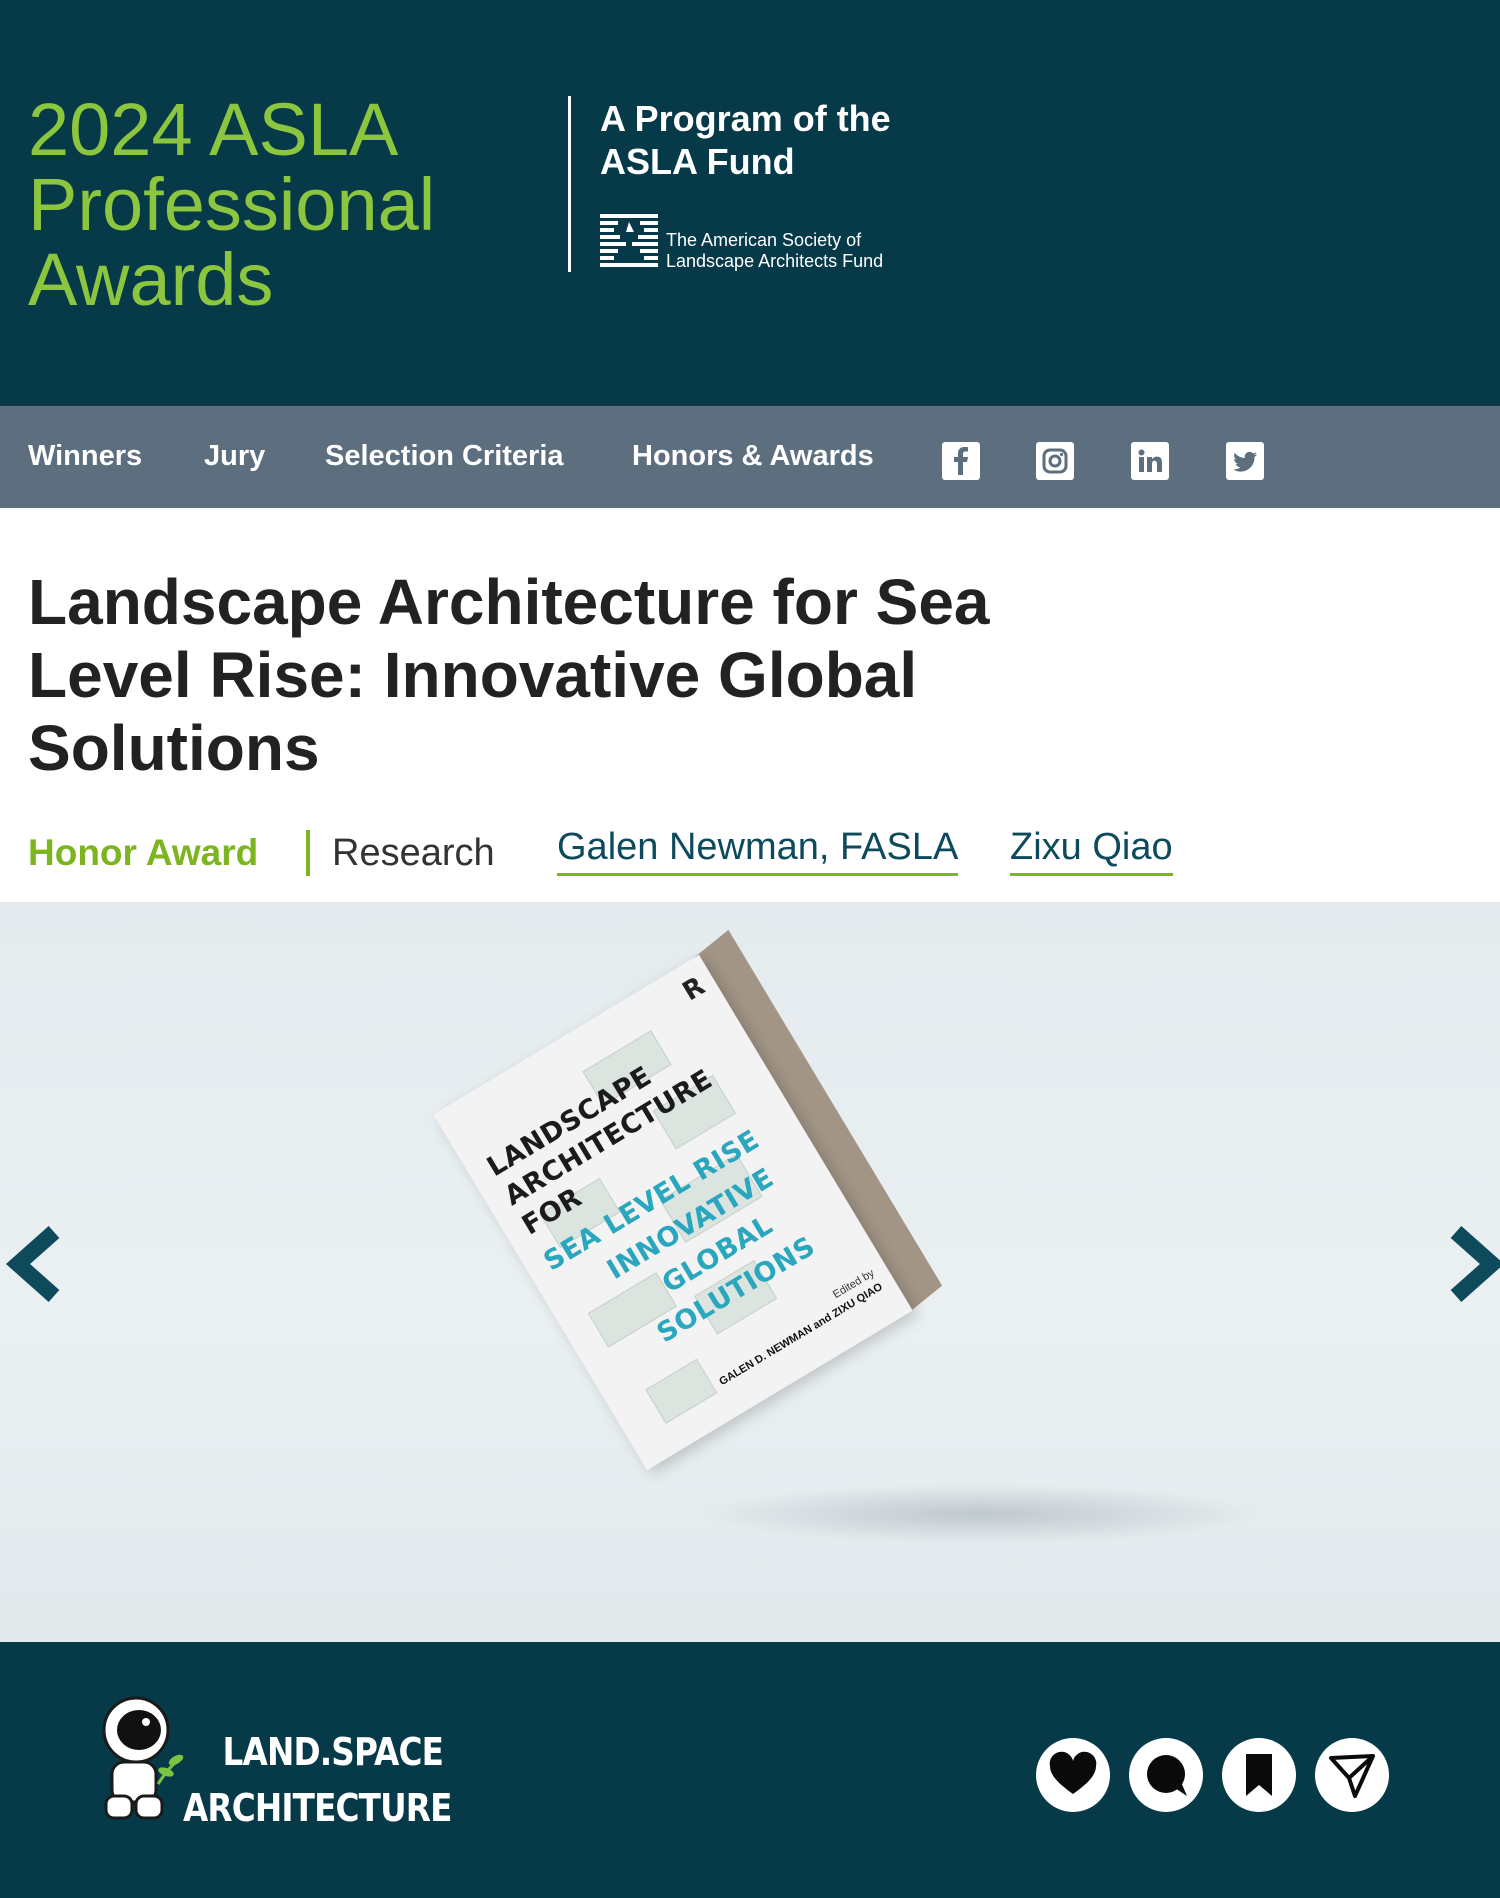 The image size is (1500, 1898). What do you see at coordinates (629, 241) in the screenshot?
I see `asla-fund-logo-icon` at bounding box center [629, 241].